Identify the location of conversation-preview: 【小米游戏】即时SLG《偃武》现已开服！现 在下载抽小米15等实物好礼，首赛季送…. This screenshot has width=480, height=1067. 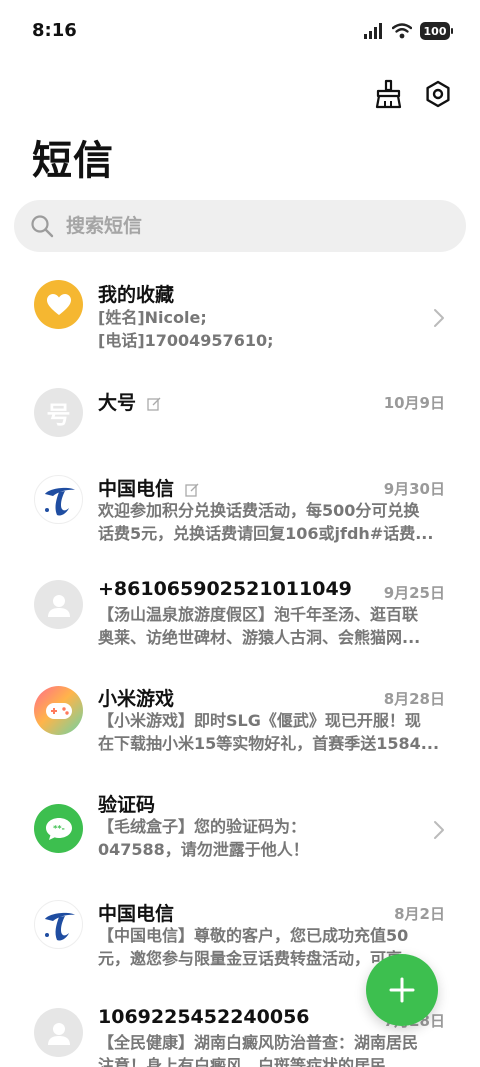
(270, 732).